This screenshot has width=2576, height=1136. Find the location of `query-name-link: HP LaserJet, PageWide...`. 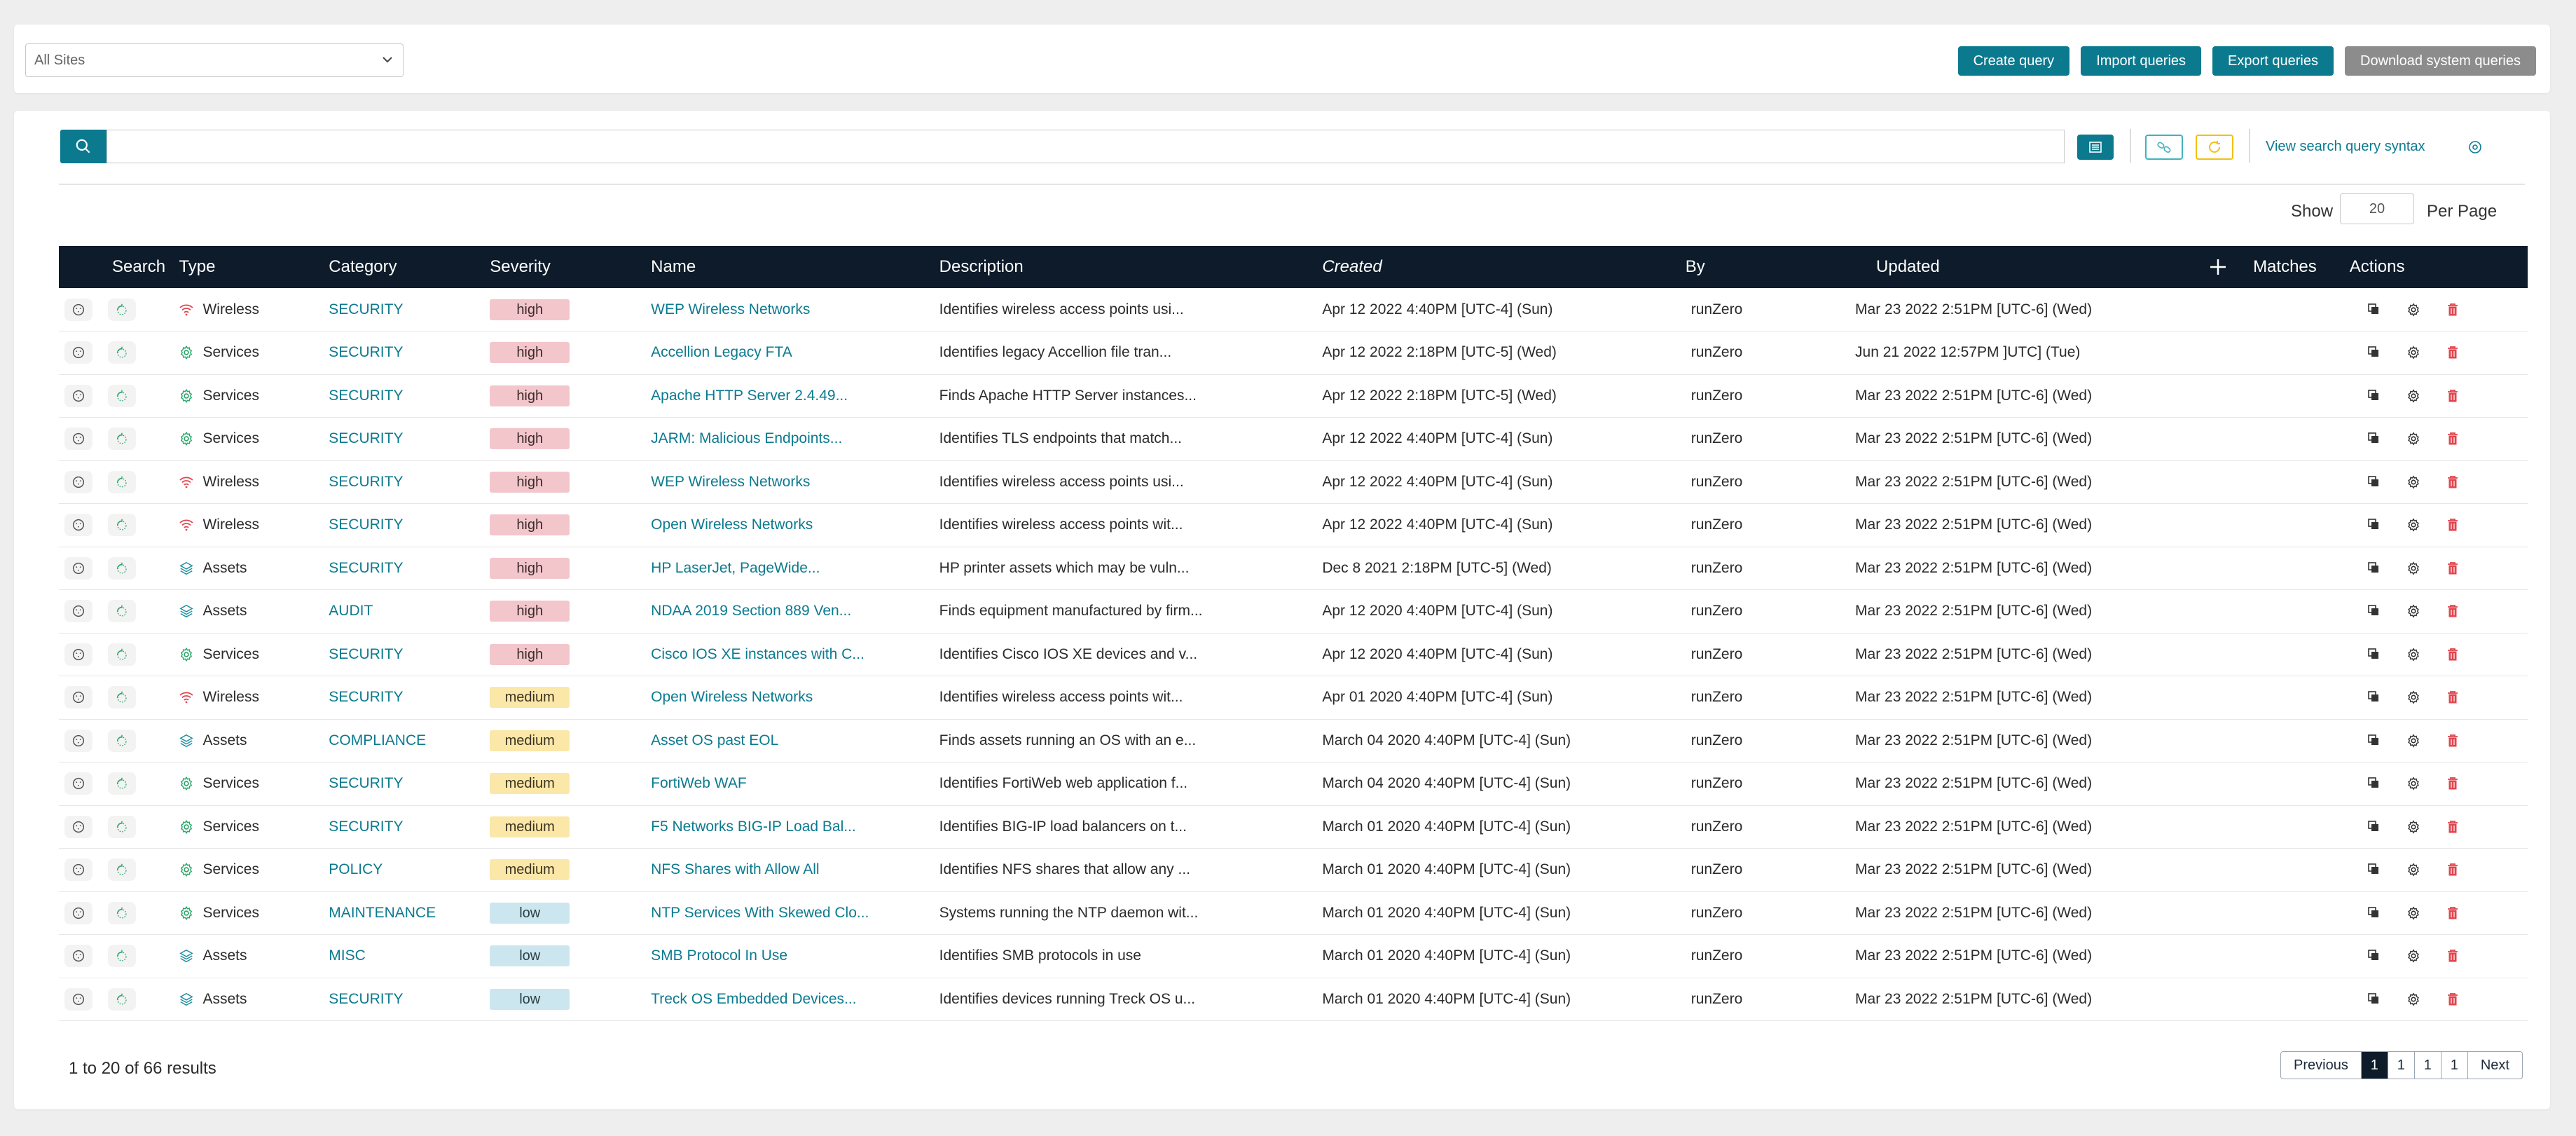

query-name-link: HP LaserJet, PageWide... is located at coordinates (735, 568).